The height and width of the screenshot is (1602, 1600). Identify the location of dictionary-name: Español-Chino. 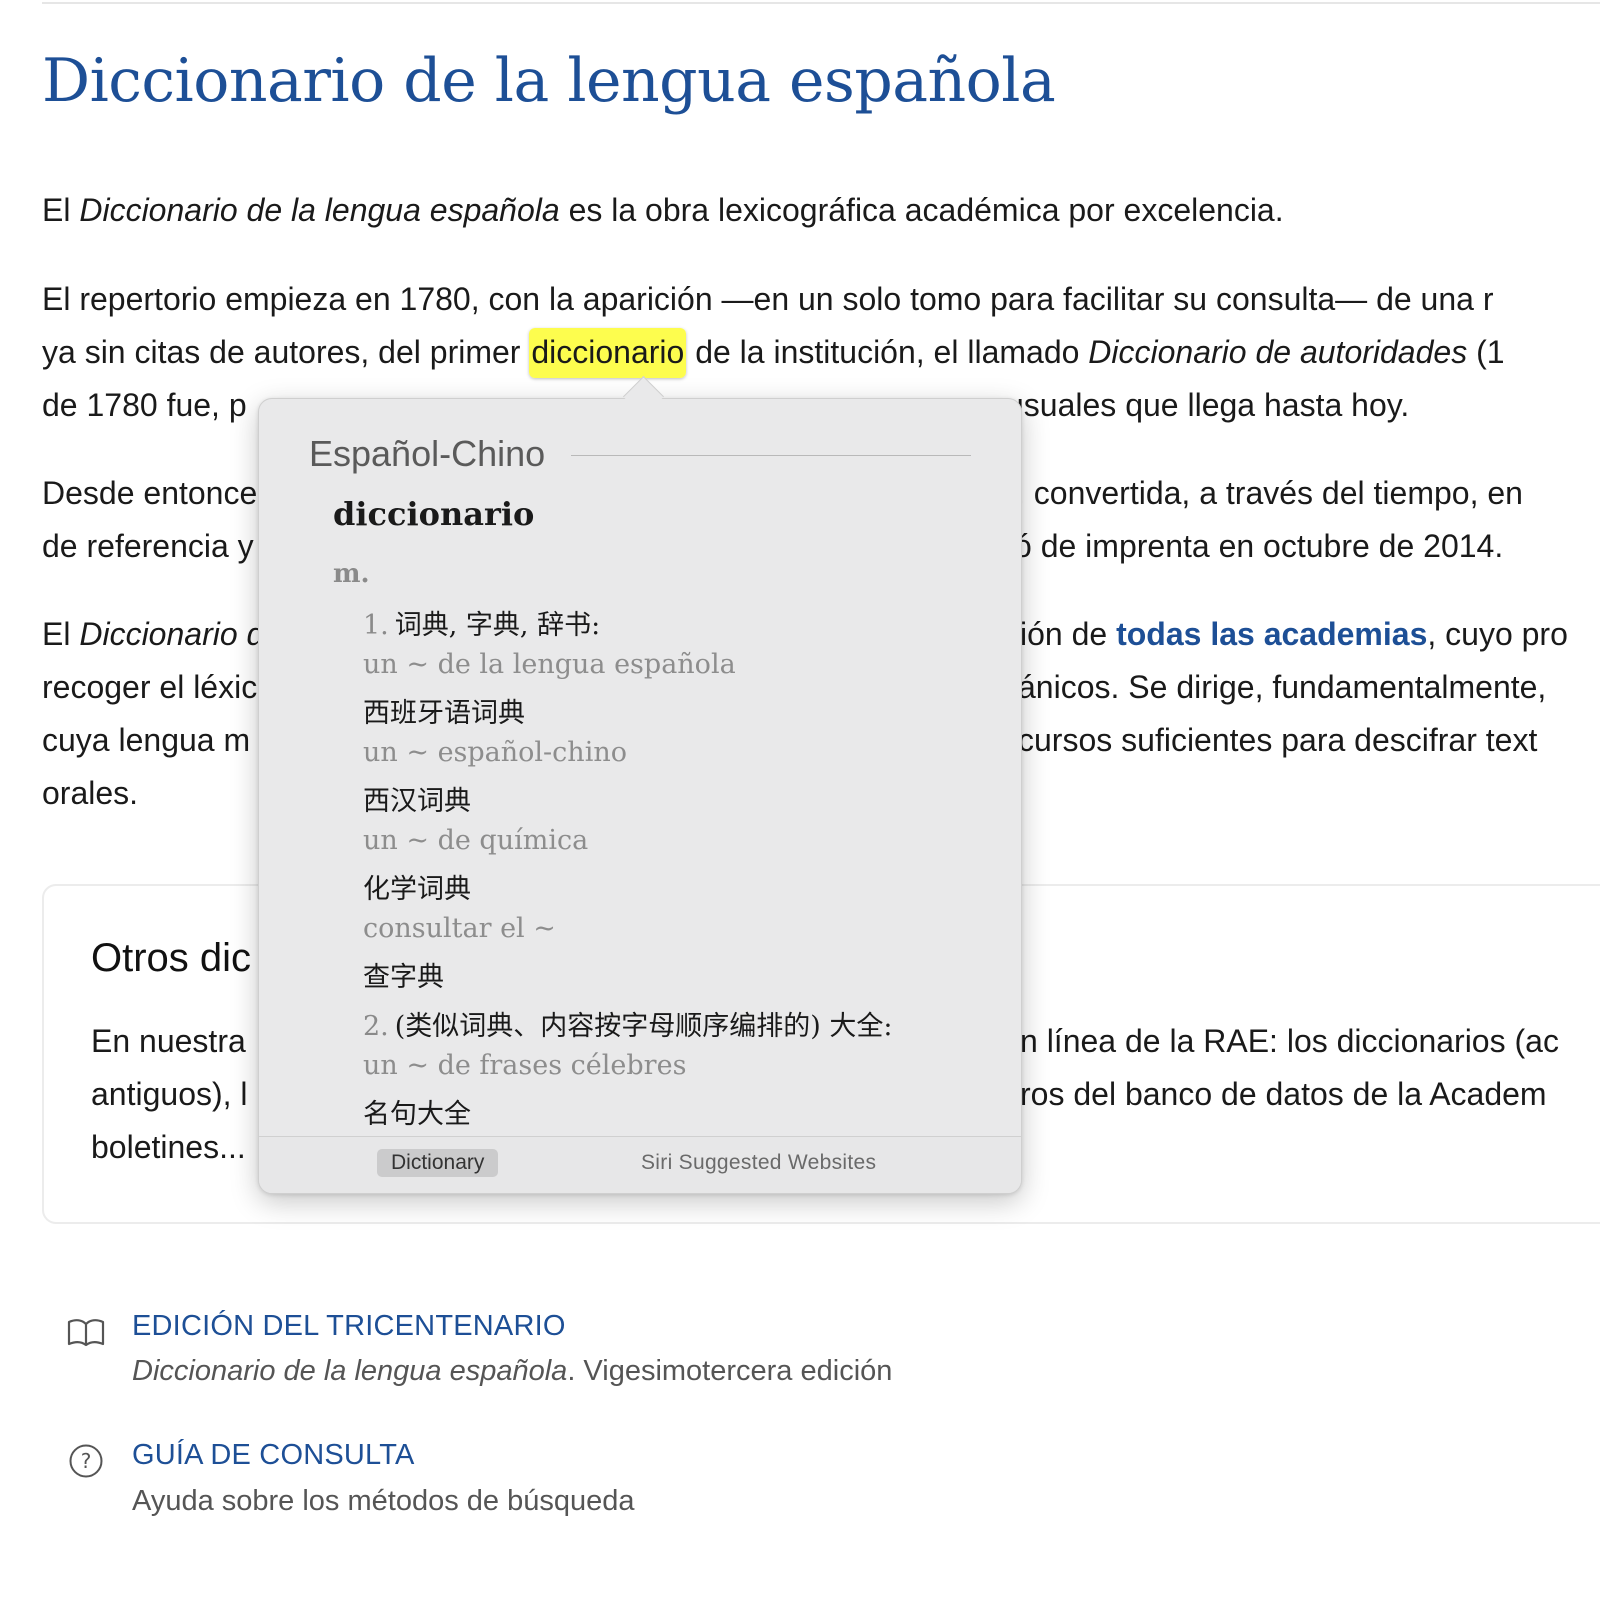
(427, 453).